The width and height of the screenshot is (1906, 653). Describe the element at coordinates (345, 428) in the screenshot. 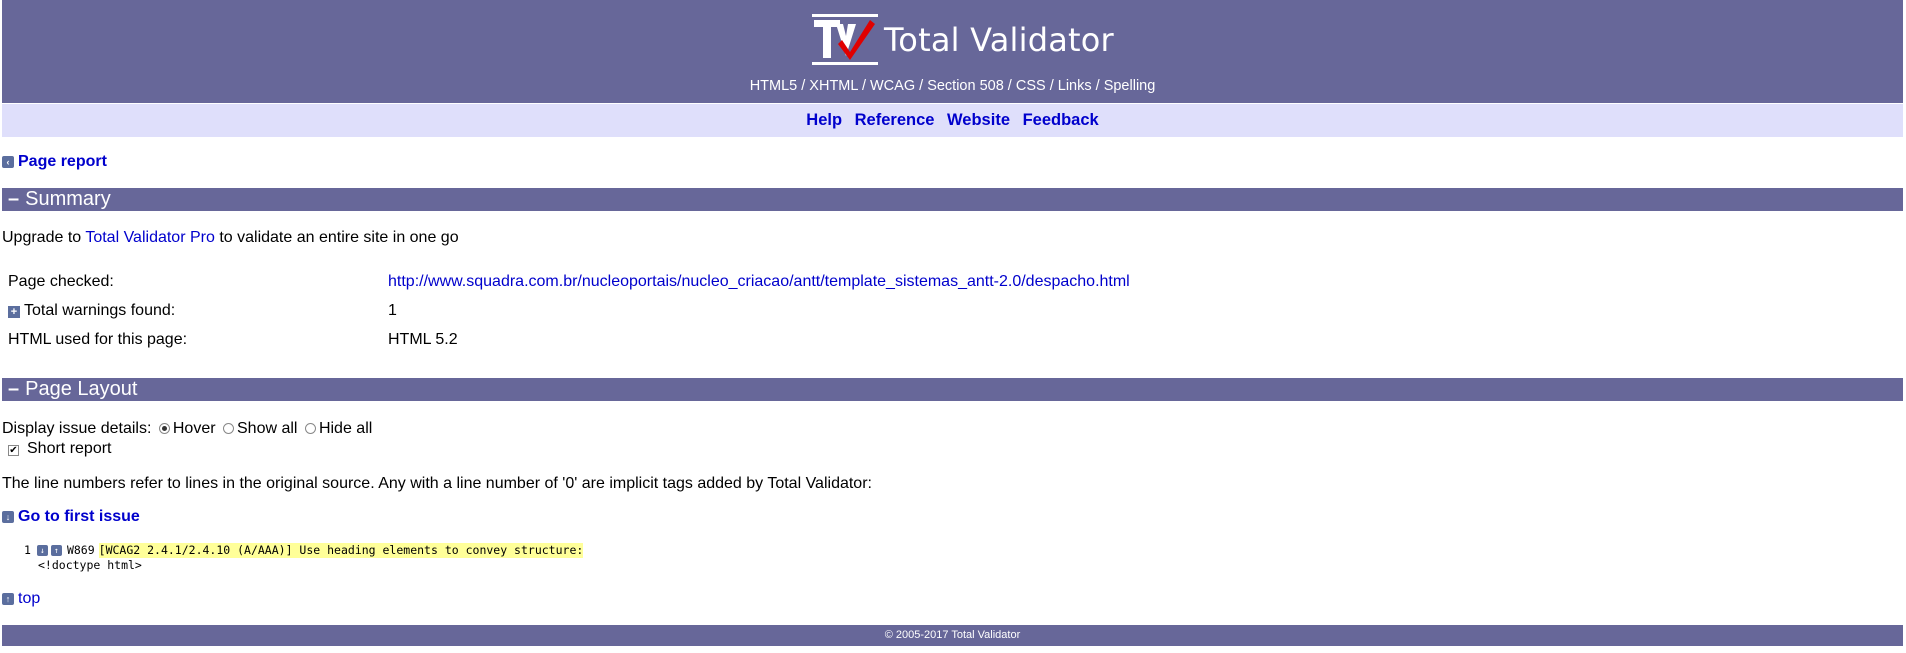

I see `hide-all-label: Hide all` at that location.